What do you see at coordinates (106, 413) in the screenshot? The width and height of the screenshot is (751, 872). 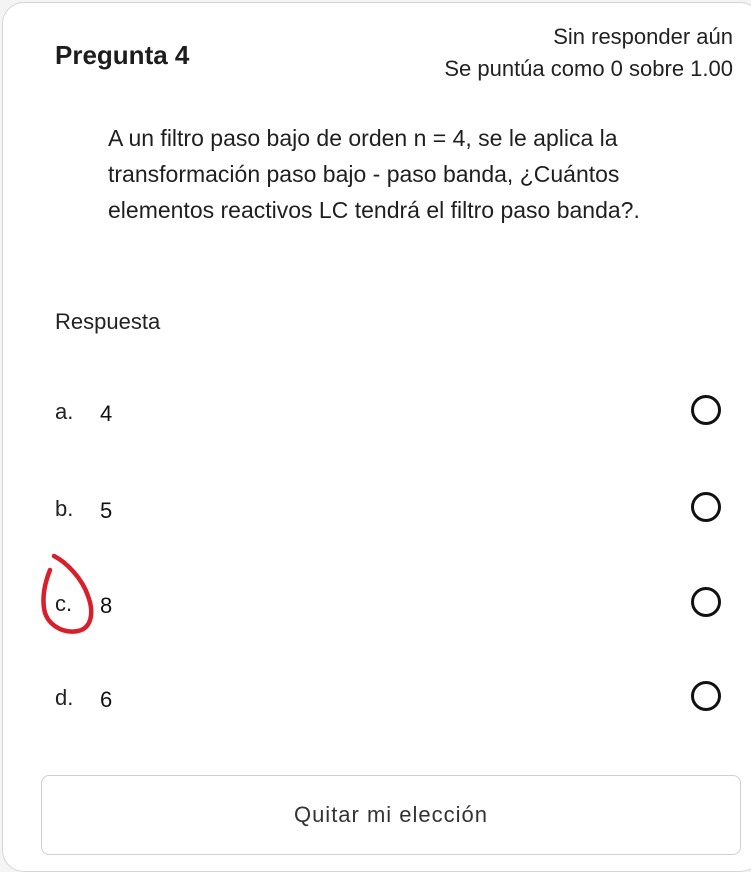 I see `option-text: 4` at bounding box center [106, 413].